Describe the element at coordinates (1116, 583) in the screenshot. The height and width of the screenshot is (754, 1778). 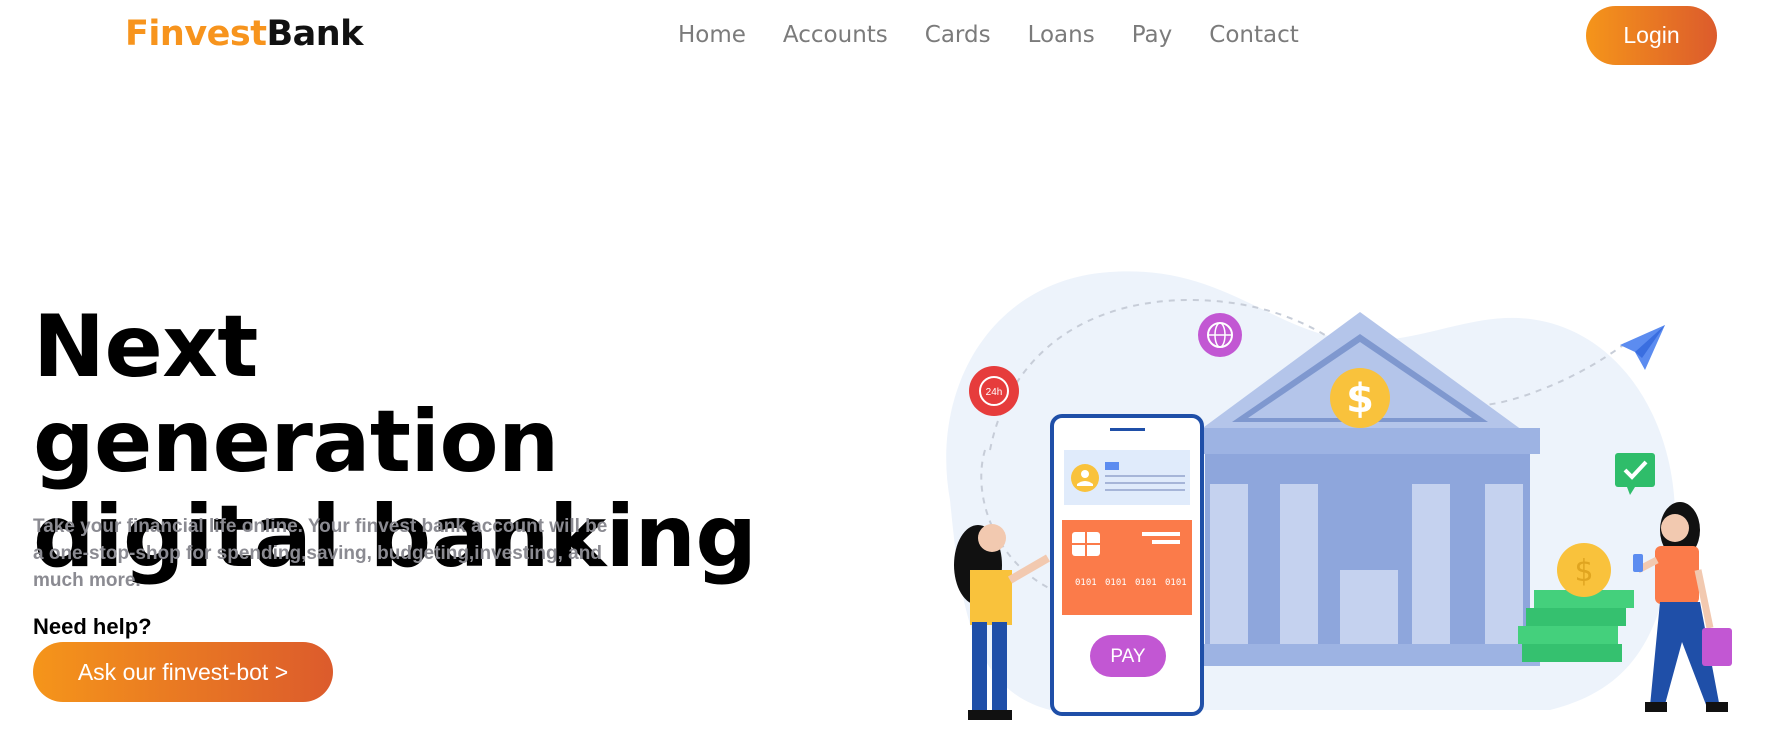
I see `card-number-2: 0101` at that location.